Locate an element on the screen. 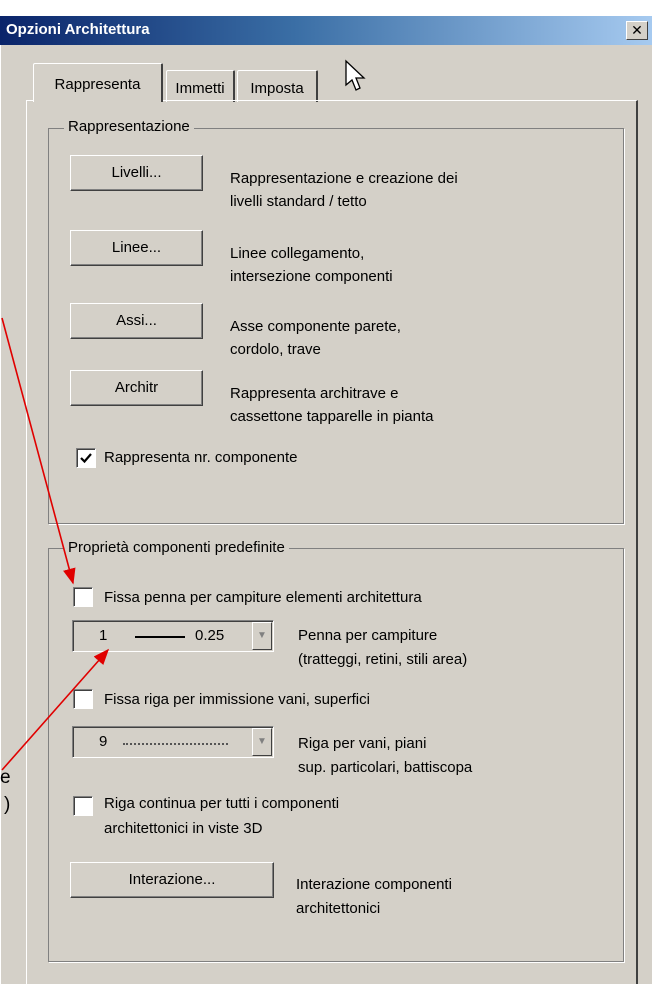 The width and height of the screenshot is (652, 984). annotation-fragment-e: e is located at coordinates (5, 777).